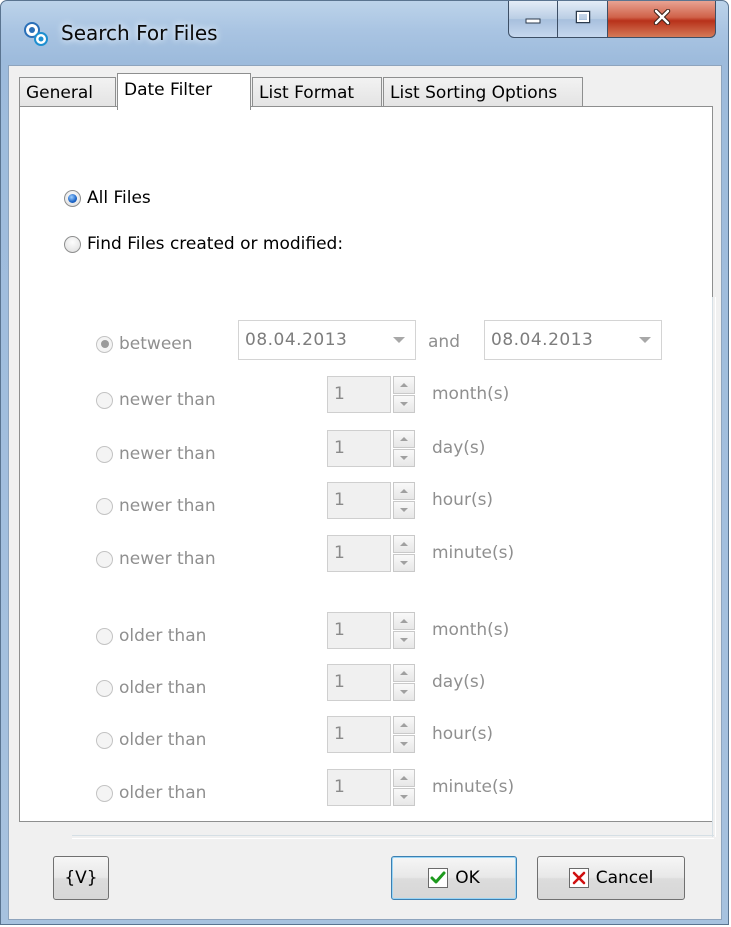 This screenshot has width=731, height=927. I want to click on between-option: between, so click(144, 344).